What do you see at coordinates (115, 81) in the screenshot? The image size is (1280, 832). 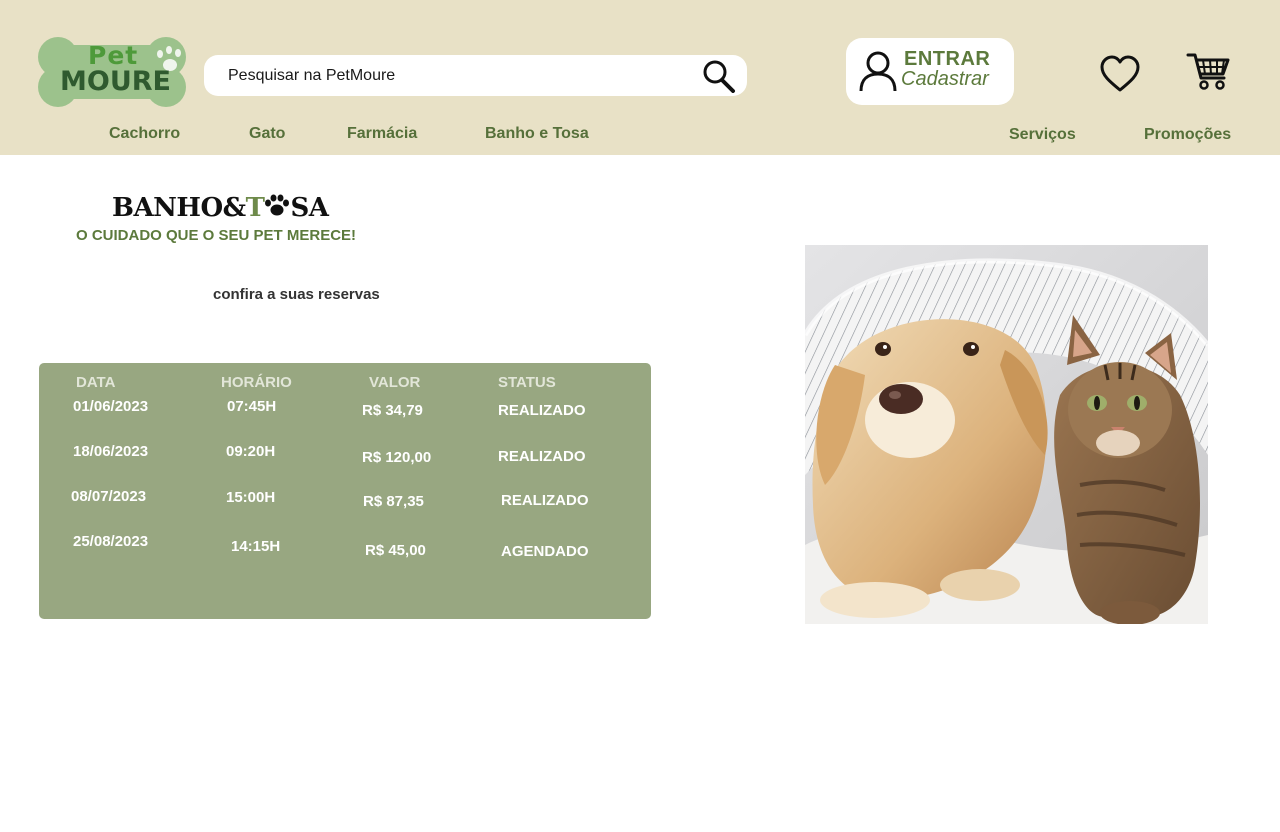 I see `logo-text-moure: MOURE` at bounding box center [115, 81].